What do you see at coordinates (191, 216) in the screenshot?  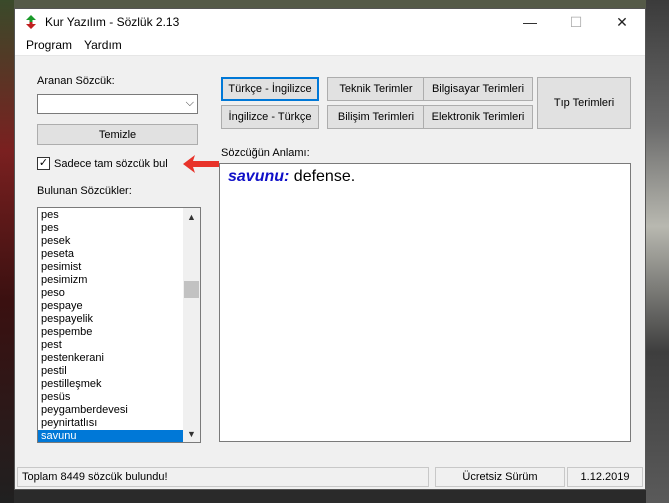 I see `scroll-up-icon: ▲` at bounding box center [191, 216].